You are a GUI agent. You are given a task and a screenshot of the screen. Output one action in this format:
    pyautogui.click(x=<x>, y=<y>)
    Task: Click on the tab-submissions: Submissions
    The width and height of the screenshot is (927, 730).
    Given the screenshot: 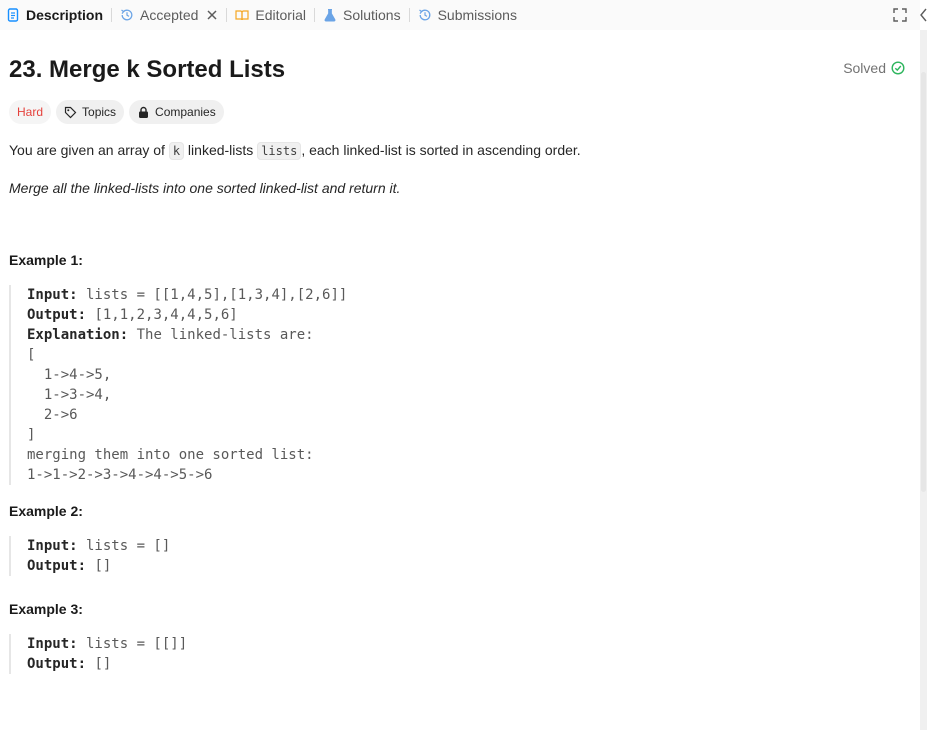 What is the action you would take?
    pyautogui.click(x=467, y=15)
    